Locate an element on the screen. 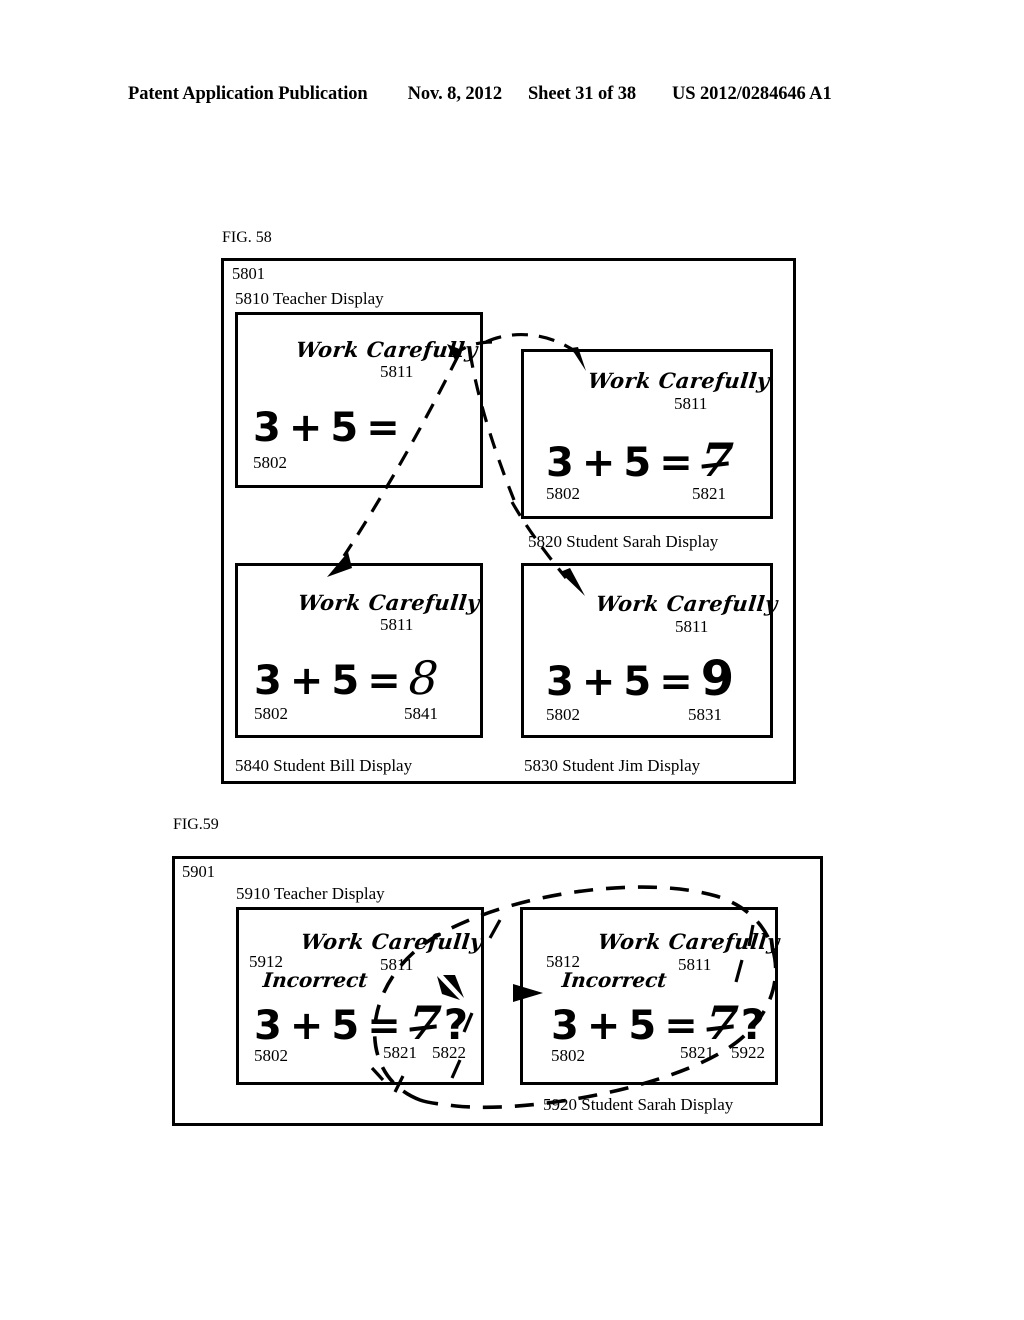  prompt-ref-sarah-59: 5811 is located at coordinates (695, 964).